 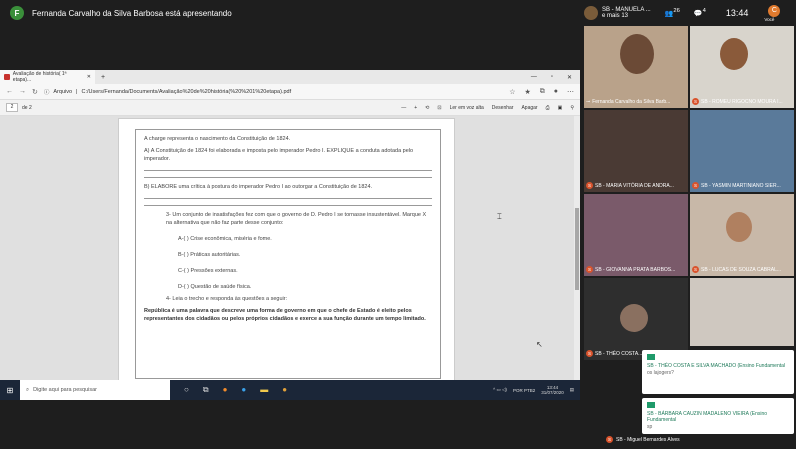 What do you see at coordinates (572, 108) in the screenshot?
I see `pin-icon: ⚲` at bounding box center [572, 108].